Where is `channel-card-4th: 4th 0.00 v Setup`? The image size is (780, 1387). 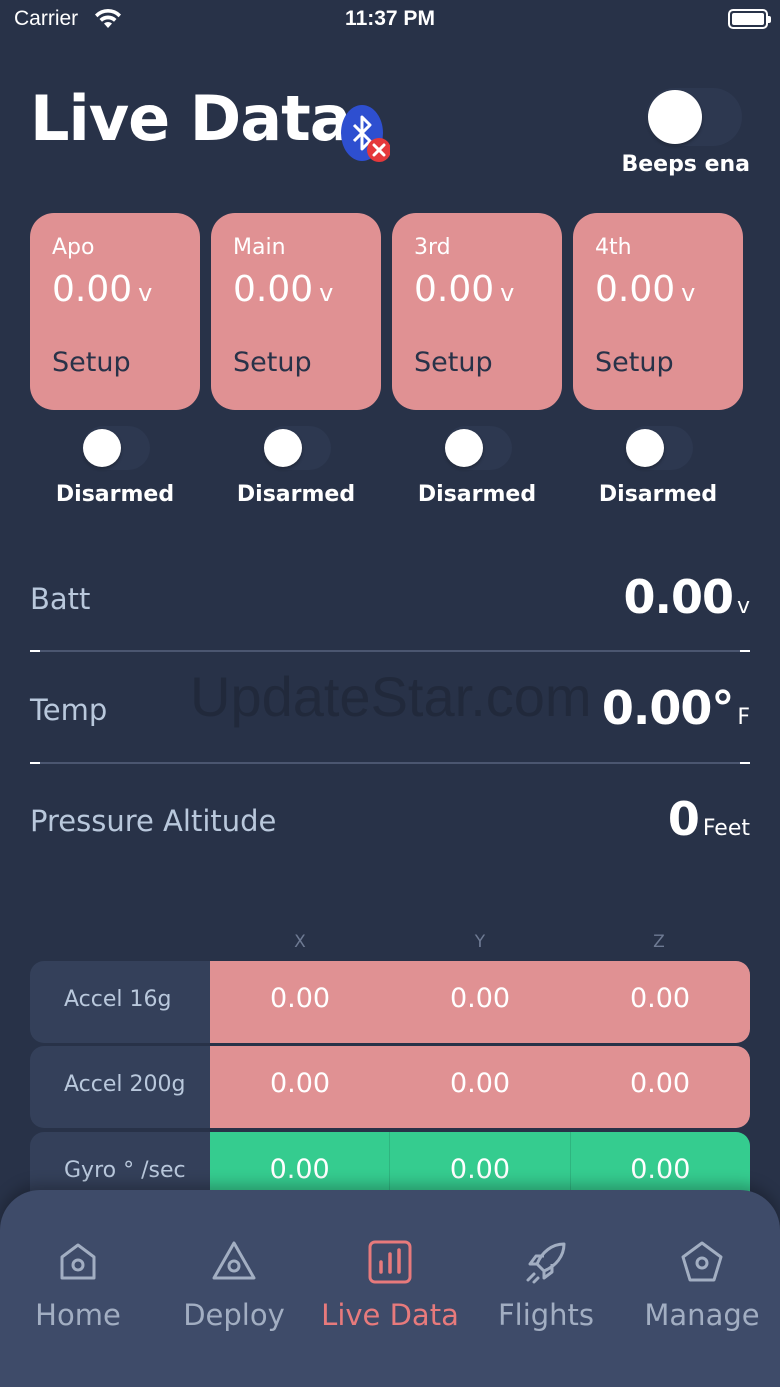 channel-card-4th: 4th 0.00 v Setup is located at coordinates (658, 311).